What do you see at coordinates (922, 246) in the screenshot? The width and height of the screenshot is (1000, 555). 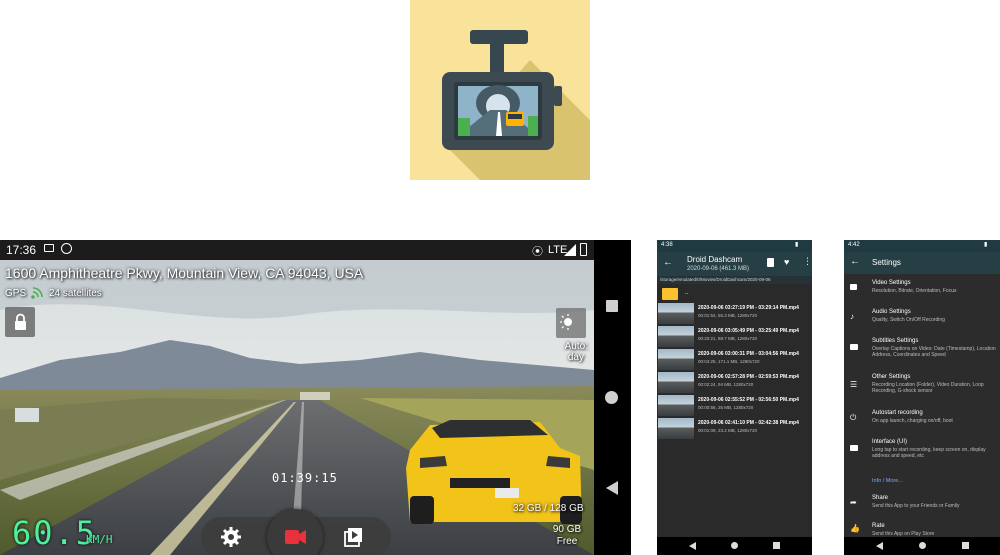 I see `settings-status-bar: 4:42 ▮` at bounding box center [922, 246].